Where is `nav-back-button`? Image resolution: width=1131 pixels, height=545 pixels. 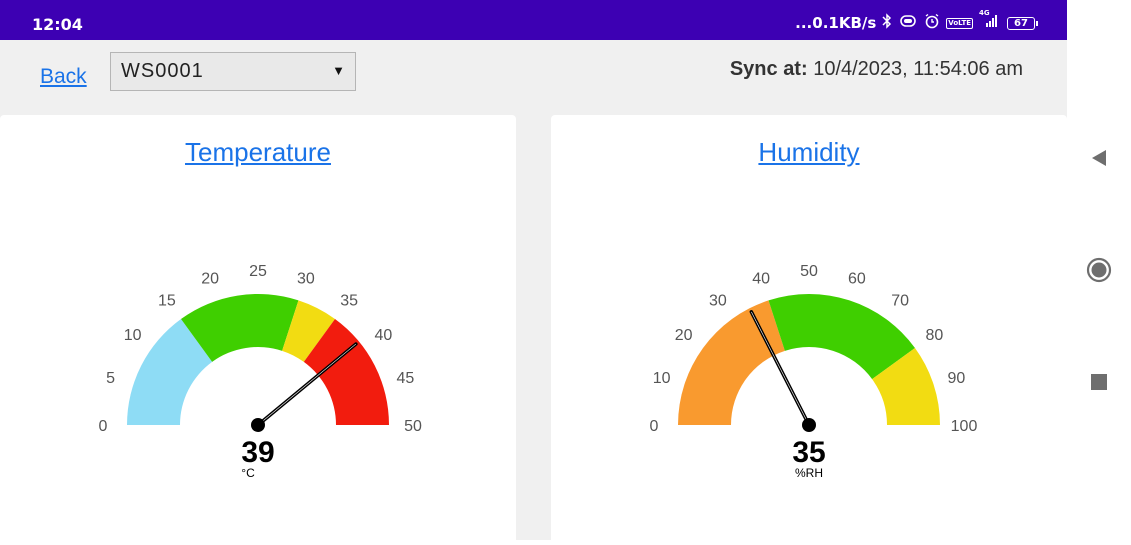 nav-back-button is located at coordinates (1099, 158).